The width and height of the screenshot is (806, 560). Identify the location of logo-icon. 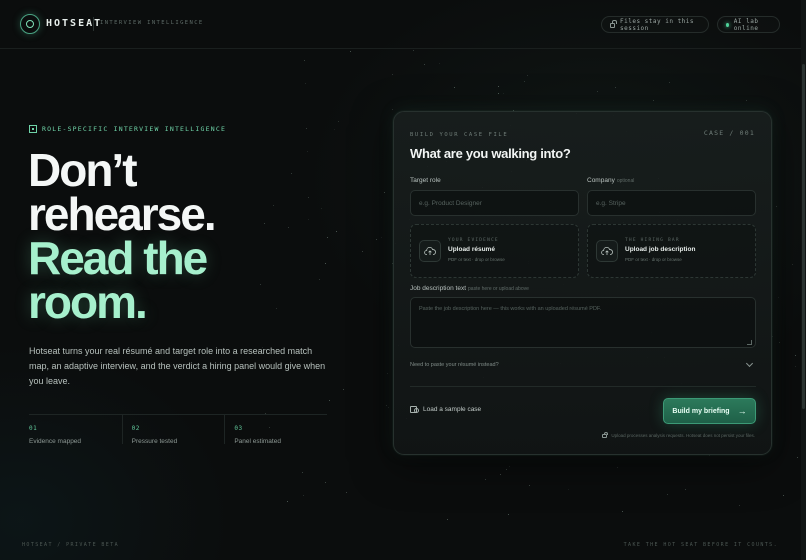
(30, 24).